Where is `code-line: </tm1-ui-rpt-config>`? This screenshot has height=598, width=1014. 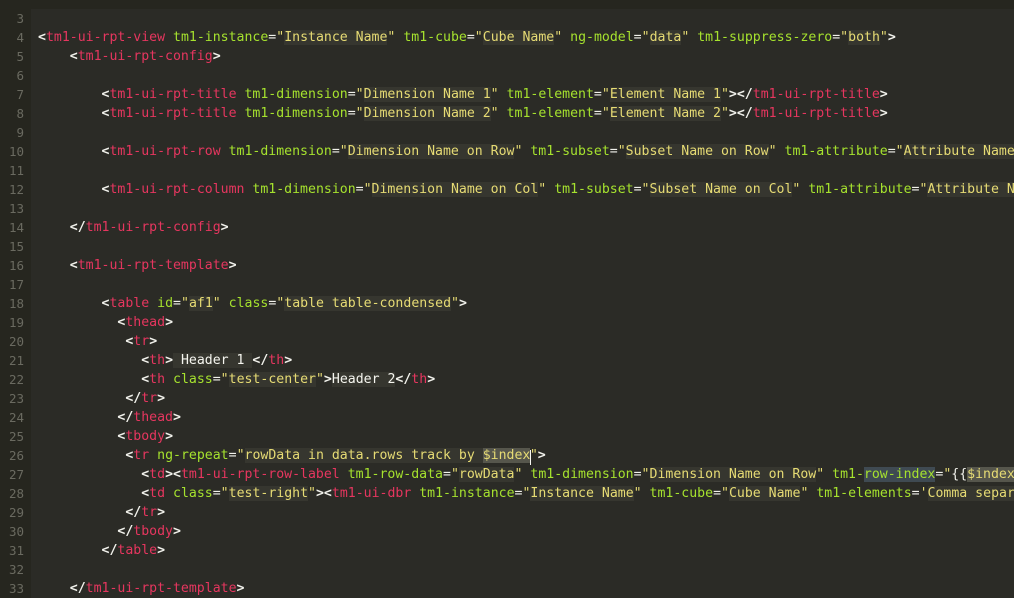 code-line: </tm1-ui-rpt-config> is located at coordinates (526, 227).